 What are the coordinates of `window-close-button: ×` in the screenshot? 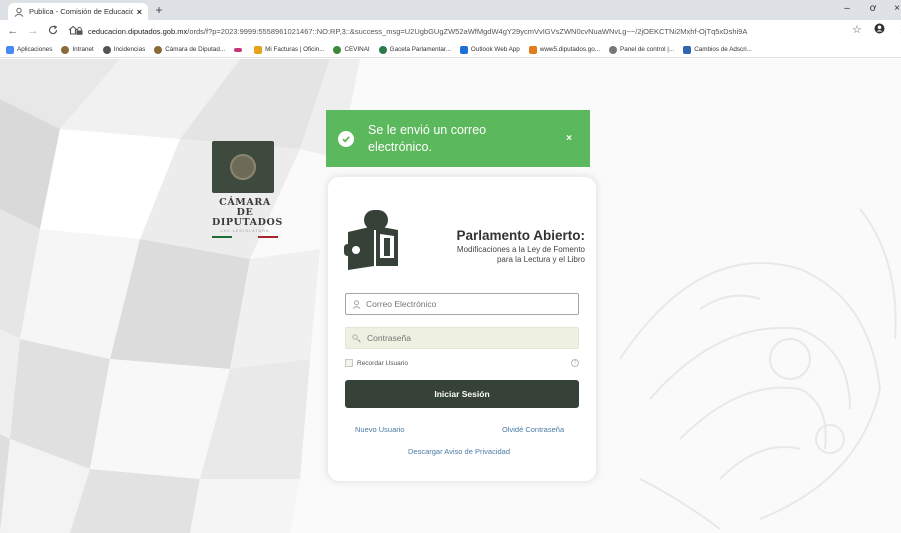 It's located at (895, 8).